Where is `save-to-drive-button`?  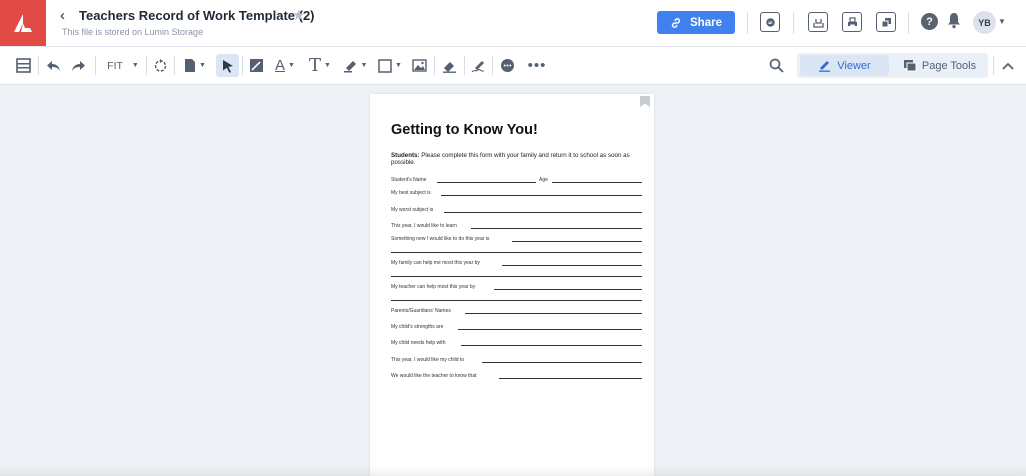
save-to-drive-button is located at coordinates (818, 22).